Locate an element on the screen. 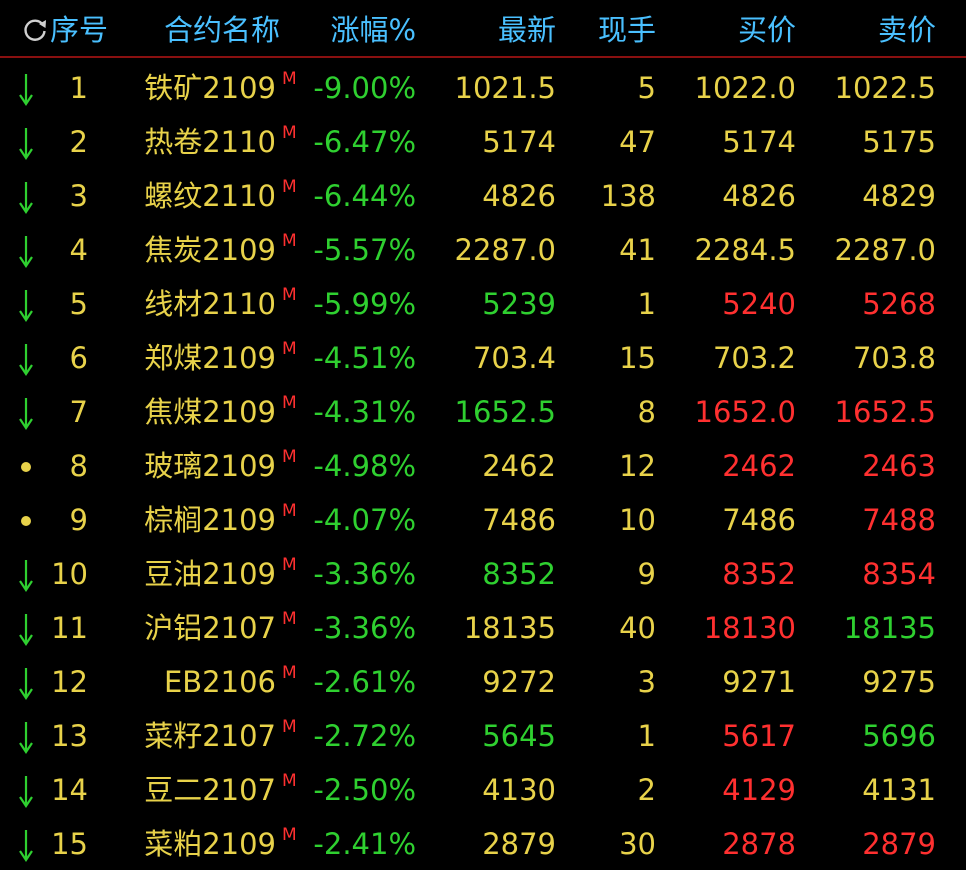 The height and width of the screenshot is (870, 966). table-row: 10 豆油2109 M -3.36% 8352 9 8352 8354 is located at coordinates (483, 573).